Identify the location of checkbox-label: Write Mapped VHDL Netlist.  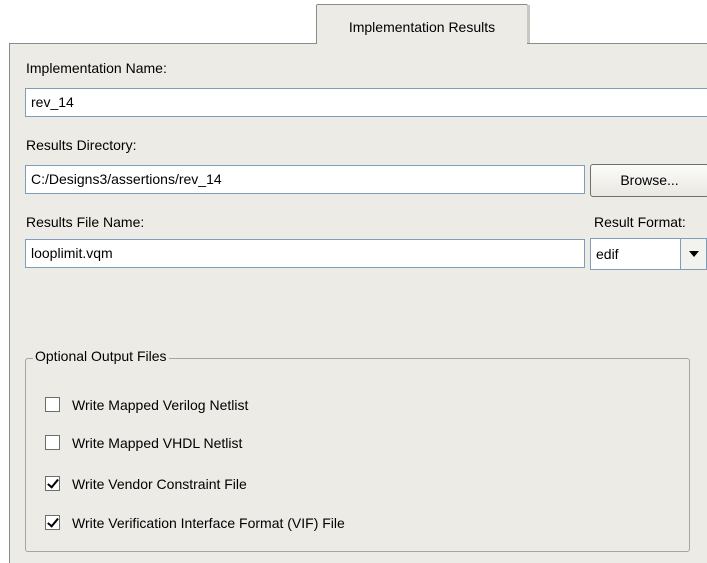
(157, 443).